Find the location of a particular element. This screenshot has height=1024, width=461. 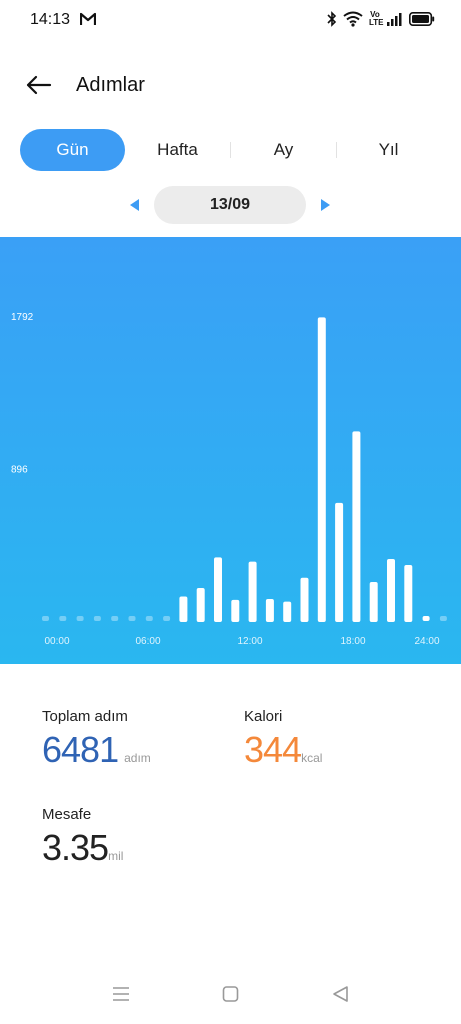

volte-indicator: Vo LTE is located at coordinates (376, 18).